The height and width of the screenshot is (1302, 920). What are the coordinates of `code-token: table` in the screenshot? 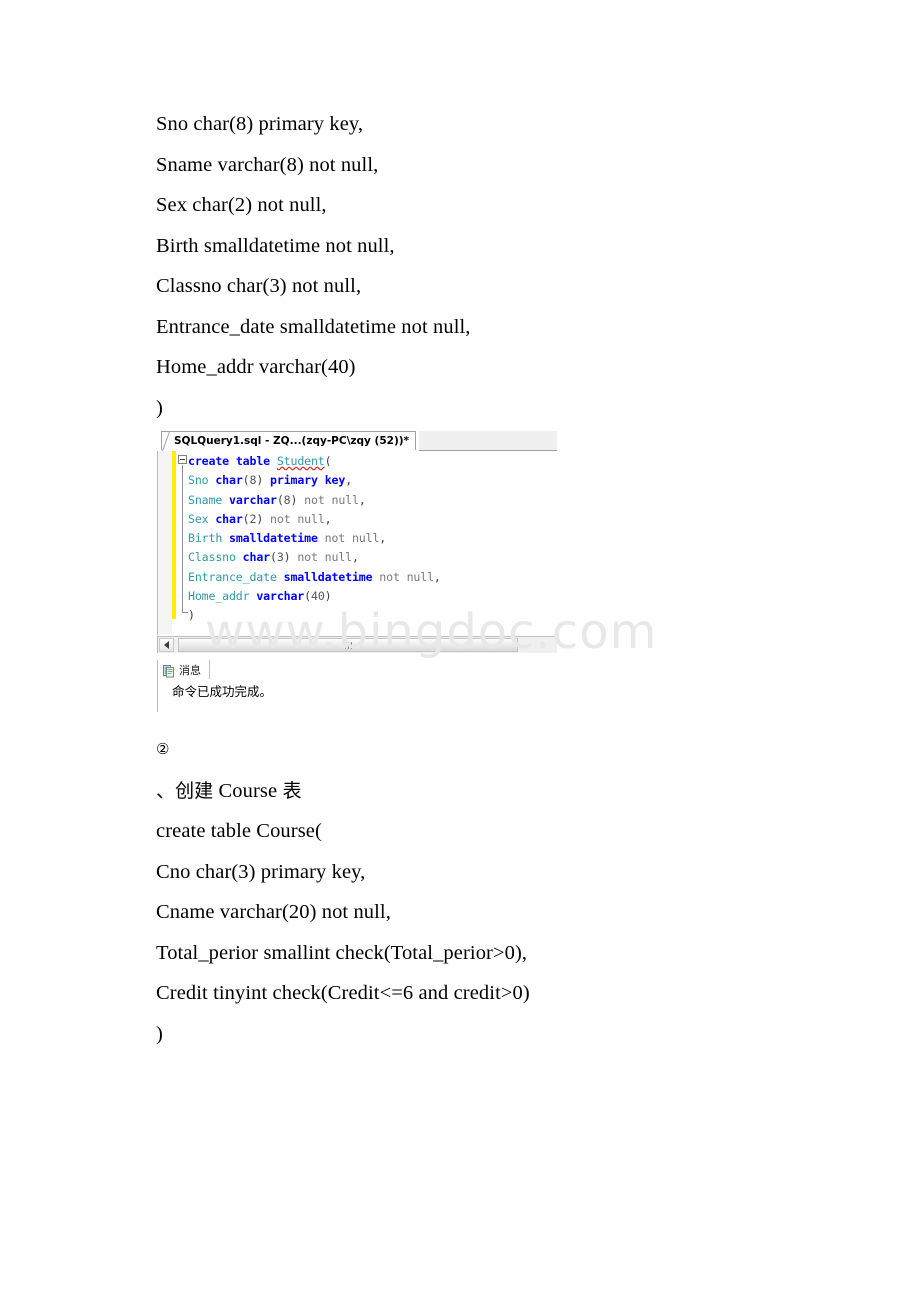 It's located at (252, 461).